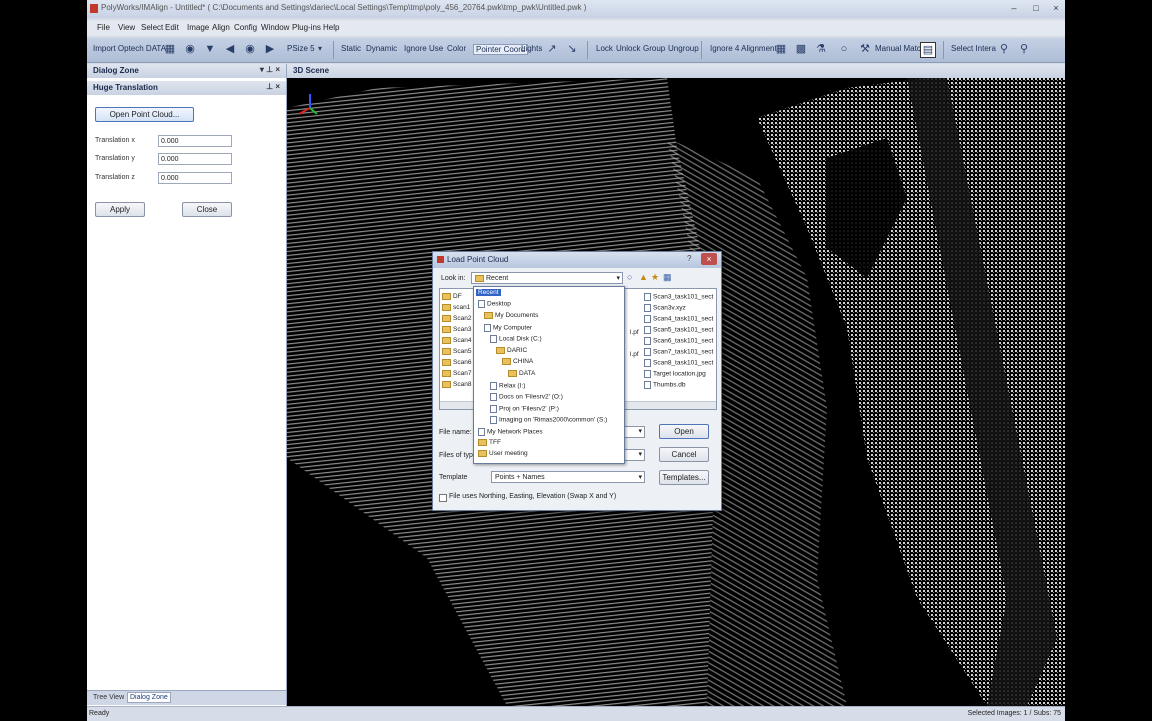  What do you see at coordinates (195, 141) in the screenshot?
I see `translation-x-input: 0.000` at bounding box center [195, 141].